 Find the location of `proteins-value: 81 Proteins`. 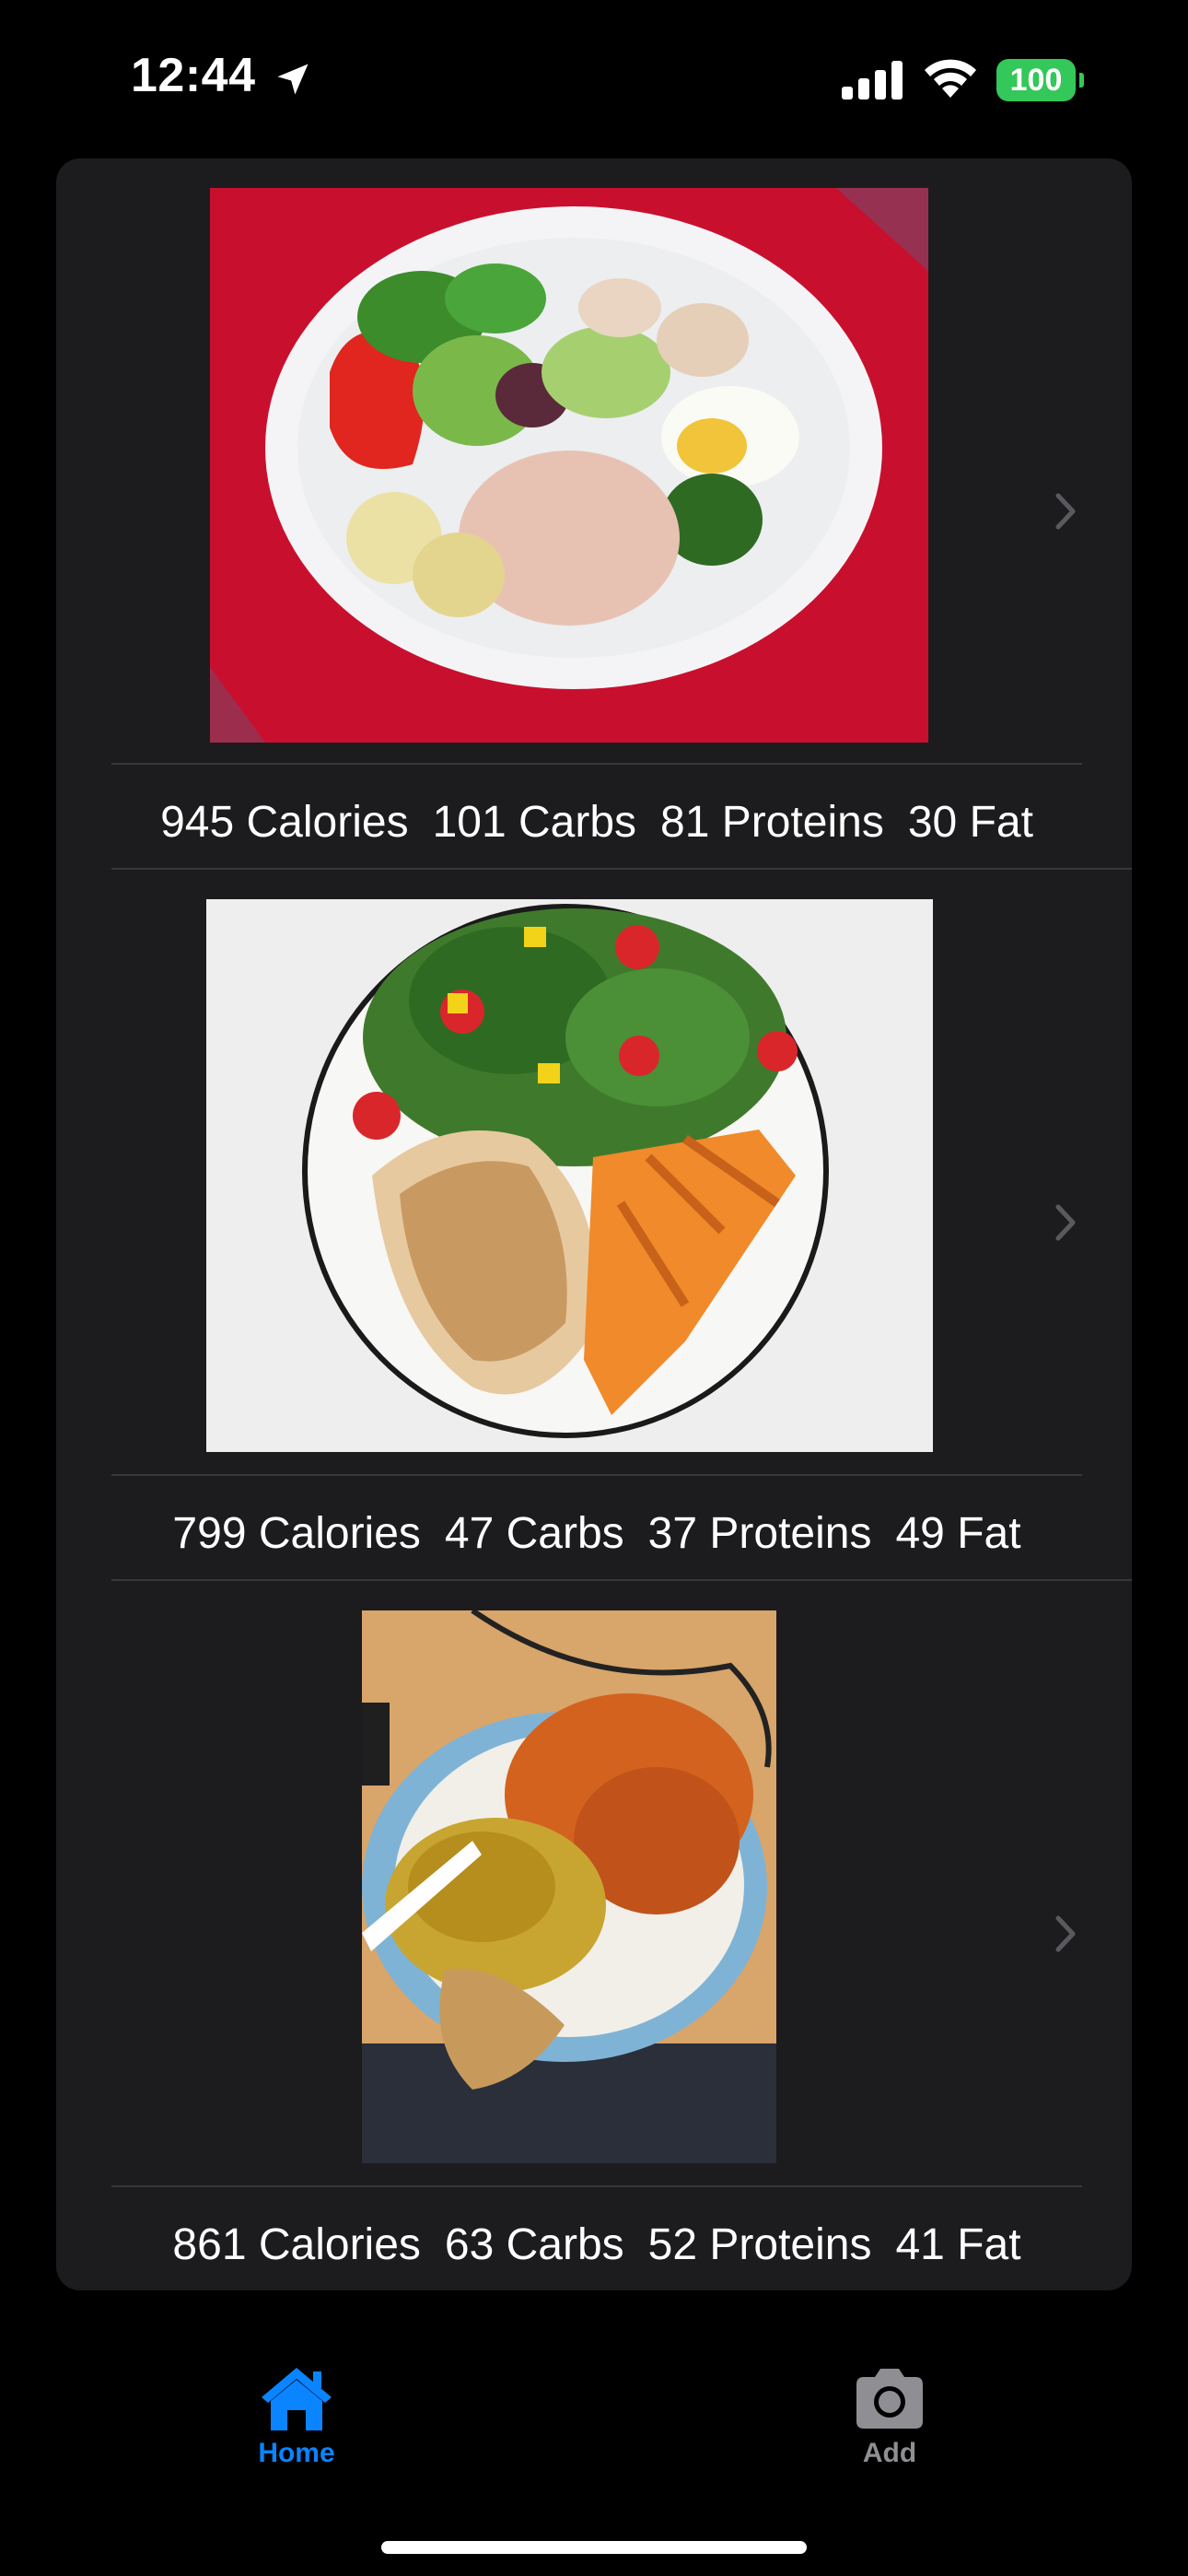

proteins-value: 81 Proteins is located at coordinates (772, 822).